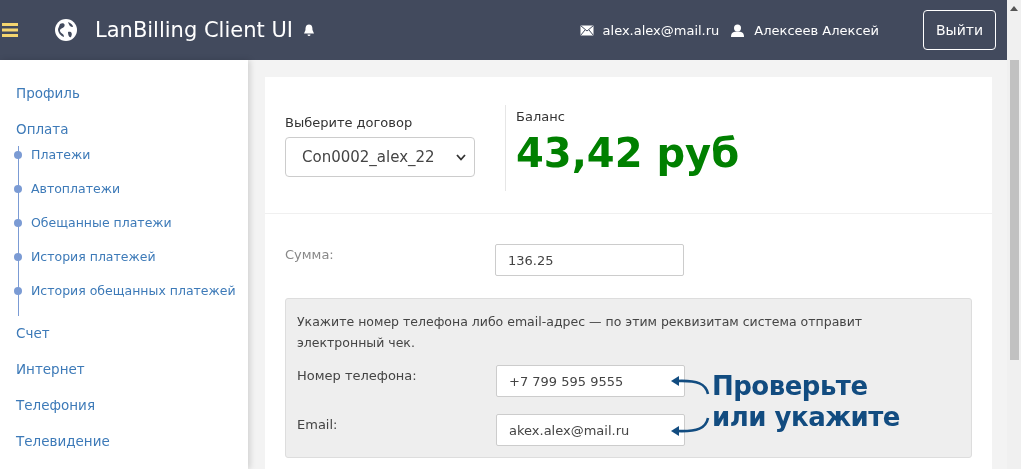 This screenshot has height=469, width=1021. What do you see at coordinates (590, 381) in the screenshot?
I see `input-field: +7 799 595 9555` at bounding box center [590, 381].